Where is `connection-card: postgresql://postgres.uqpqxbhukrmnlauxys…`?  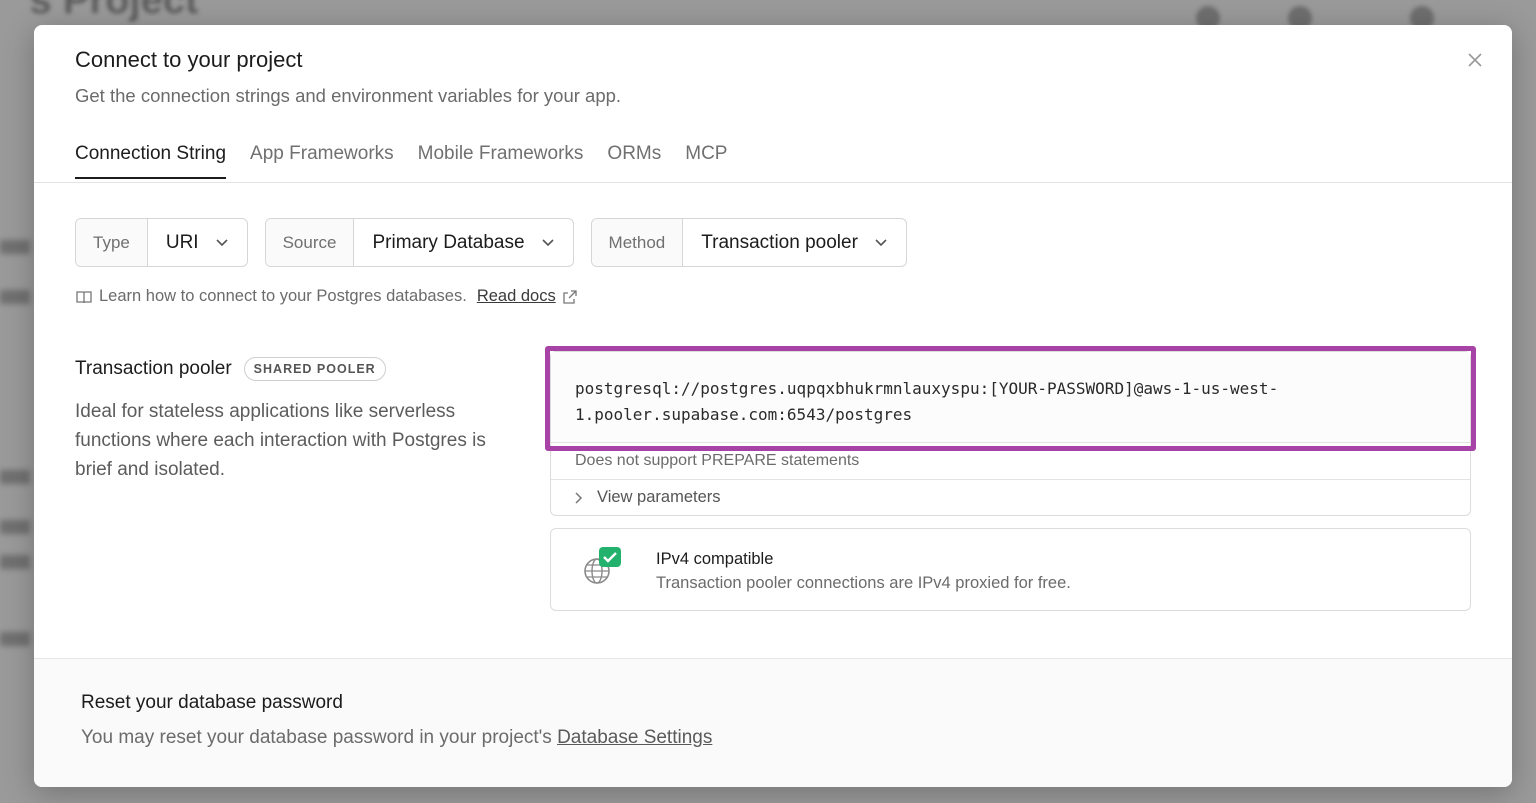 connection-card: postgresql://postgres.uqpqxbhukrmnlauxys… is located at coordinates (1010, 433).